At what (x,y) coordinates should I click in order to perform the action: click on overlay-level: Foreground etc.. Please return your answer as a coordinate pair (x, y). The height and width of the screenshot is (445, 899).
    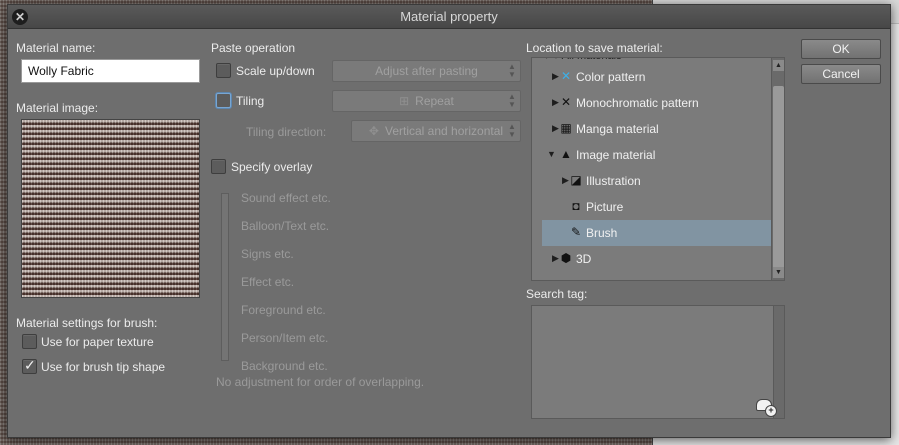
    Looking at the image, I should click on (283, 310).